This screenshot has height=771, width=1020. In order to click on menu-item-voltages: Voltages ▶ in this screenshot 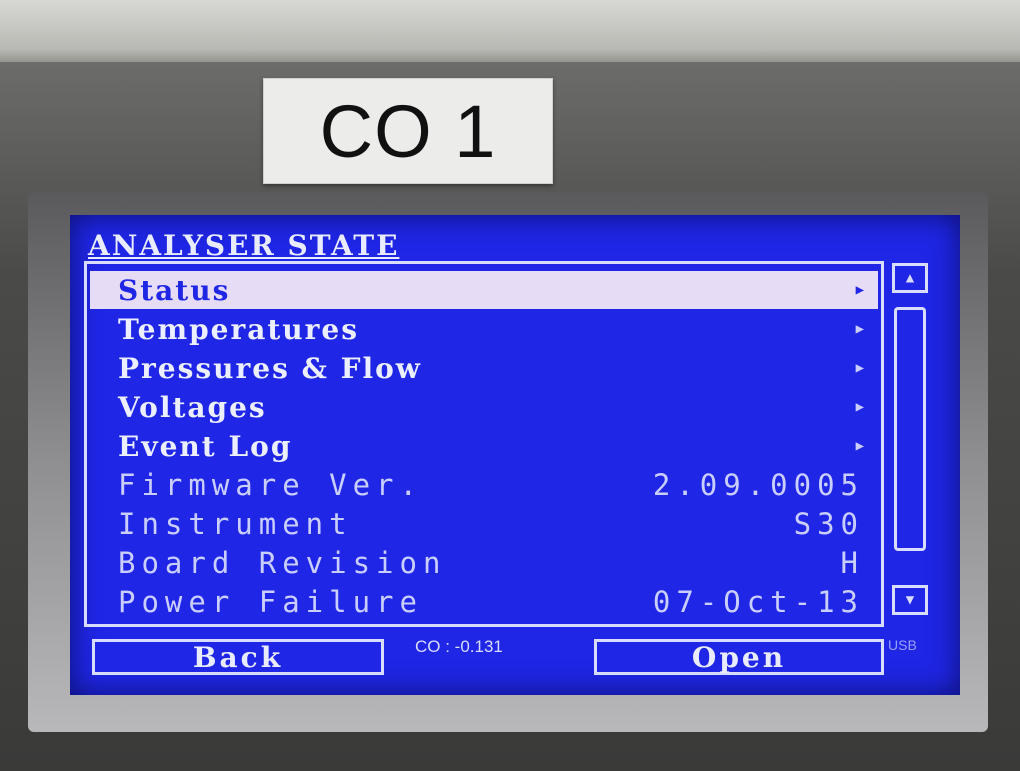, I will do `click(484, 407)`.